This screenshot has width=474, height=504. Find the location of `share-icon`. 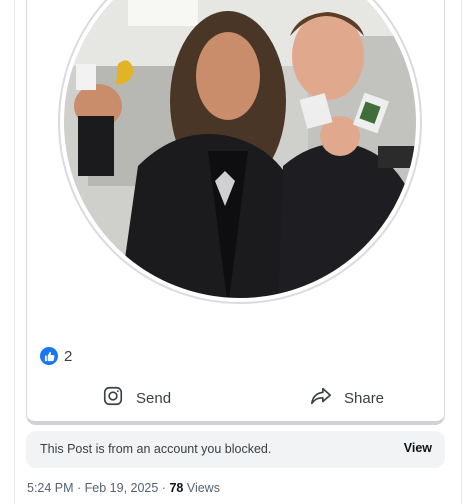

share-icon is located at coordinates (321, 398).